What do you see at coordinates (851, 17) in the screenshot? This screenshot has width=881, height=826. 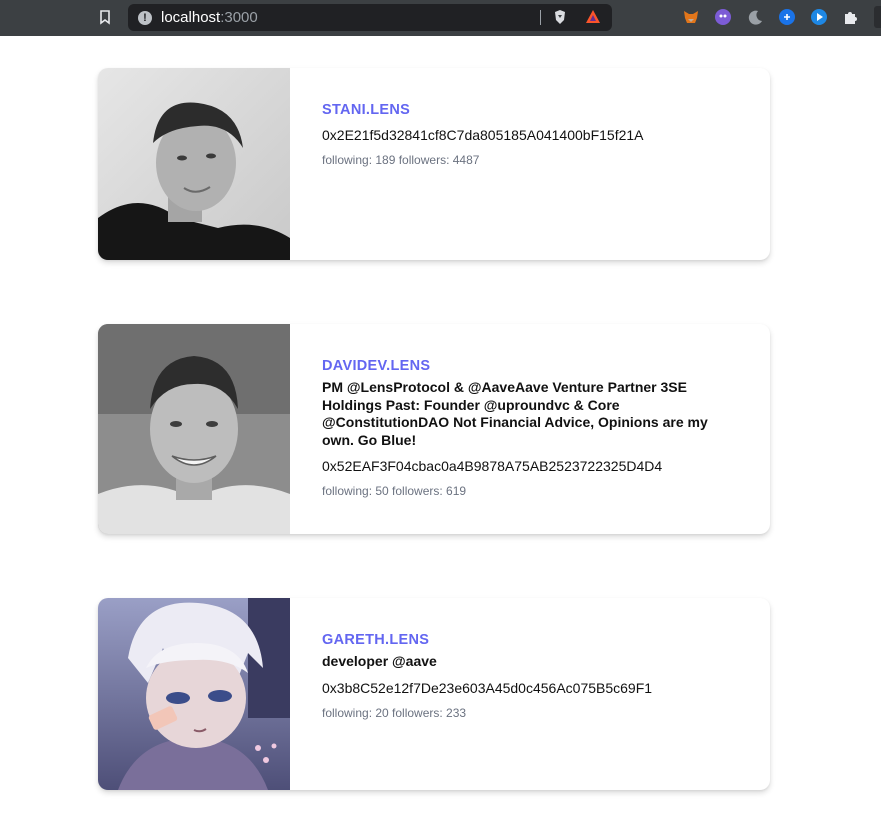 I see `puzzle-icon` at bounding box center [851, 17].